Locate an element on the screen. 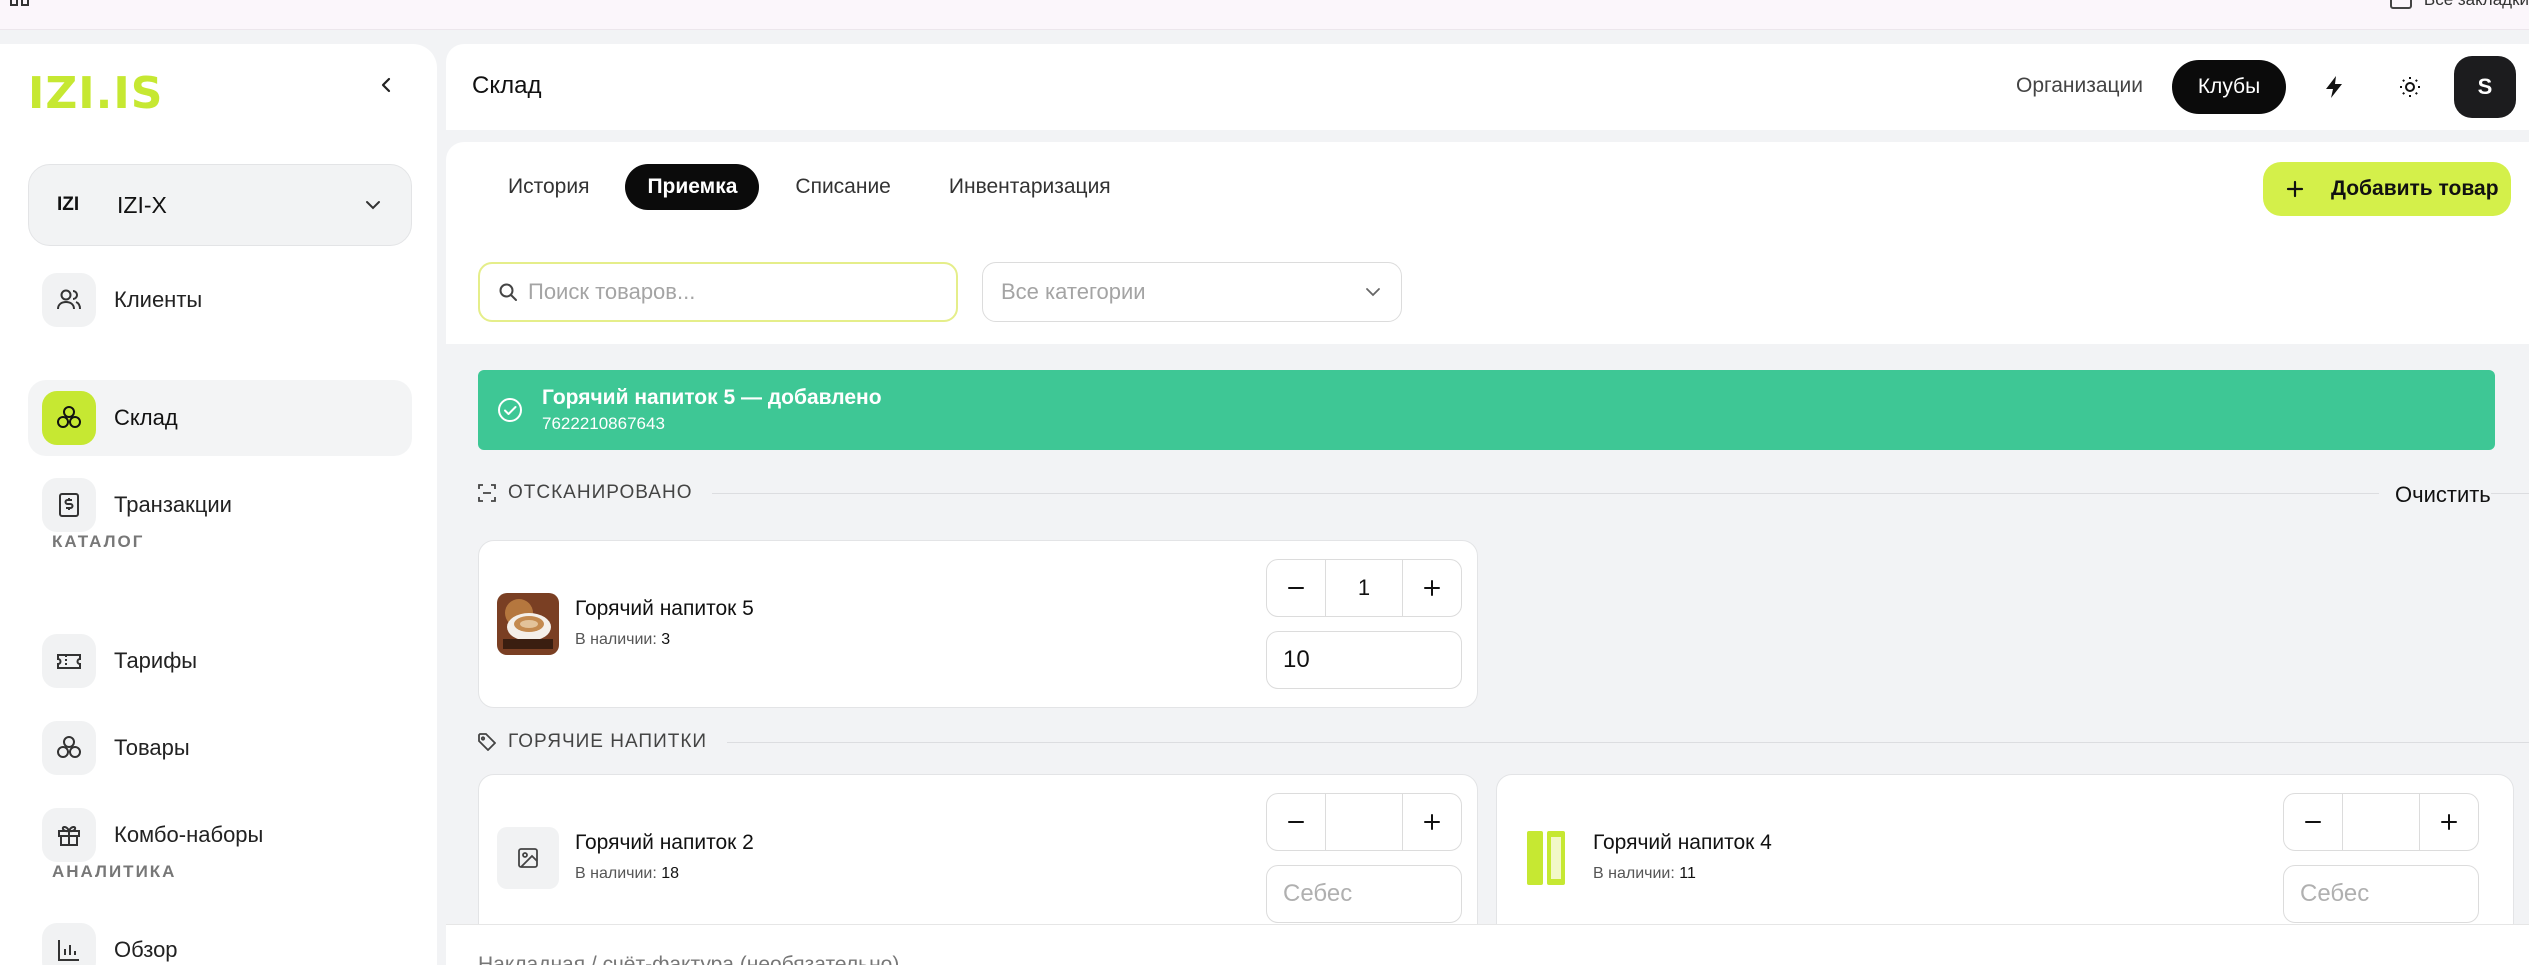 The image size is (2529, 965). product-card: Горячий напиток 4 В наличии: 11 Себес is located at coordinates (2005, 858).